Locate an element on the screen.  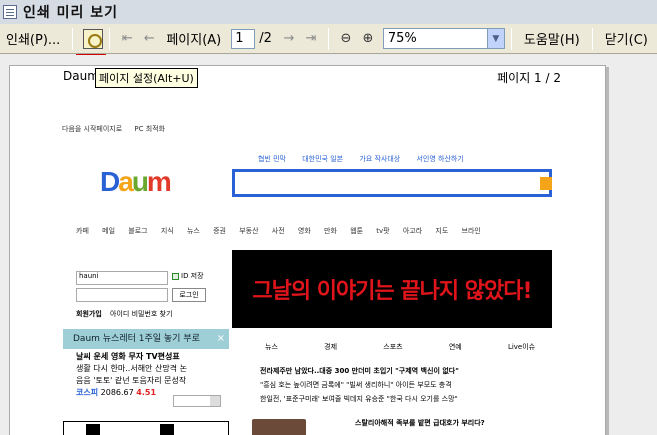
find-id-link: 아이디 is located at coordinates (120, 314).